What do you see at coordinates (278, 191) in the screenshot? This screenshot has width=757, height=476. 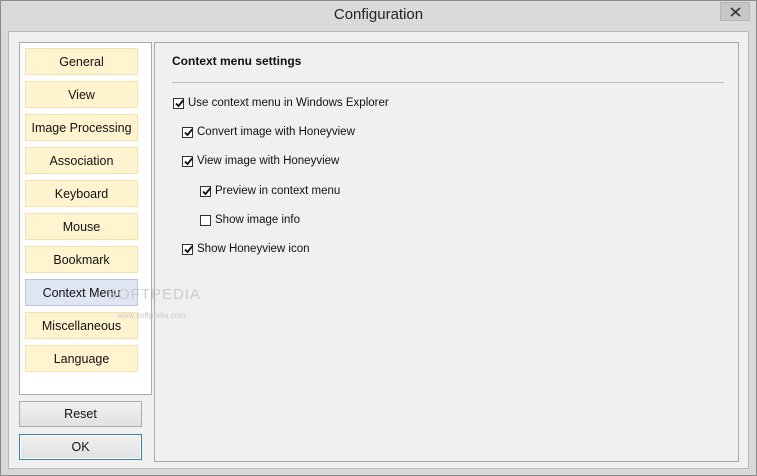 I see `option-label: Preview in context menu` at bounding box center [278, 191].